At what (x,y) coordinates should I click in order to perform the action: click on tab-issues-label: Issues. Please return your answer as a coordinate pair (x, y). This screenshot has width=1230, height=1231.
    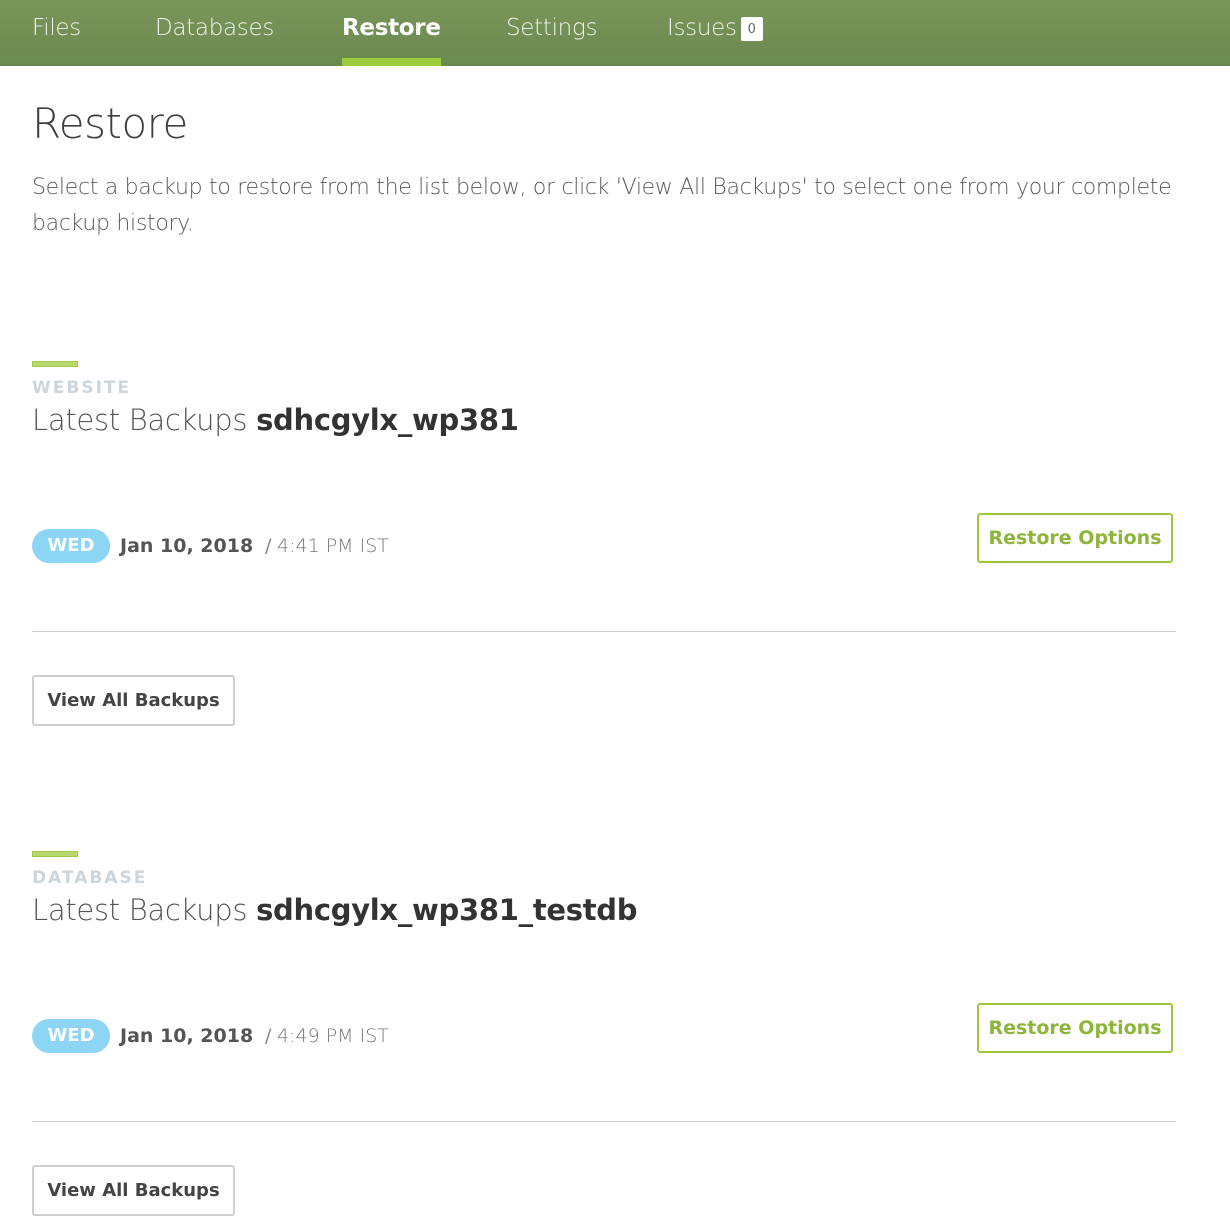
    Looking at the image, I should click on (702, 28).